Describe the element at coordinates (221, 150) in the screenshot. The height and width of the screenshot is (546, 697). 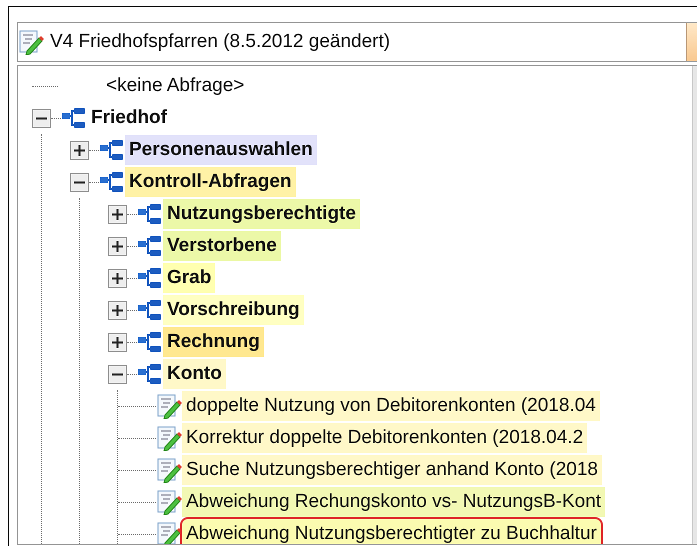
I see `tree-folder-item: Personenauswahlen` at that location.